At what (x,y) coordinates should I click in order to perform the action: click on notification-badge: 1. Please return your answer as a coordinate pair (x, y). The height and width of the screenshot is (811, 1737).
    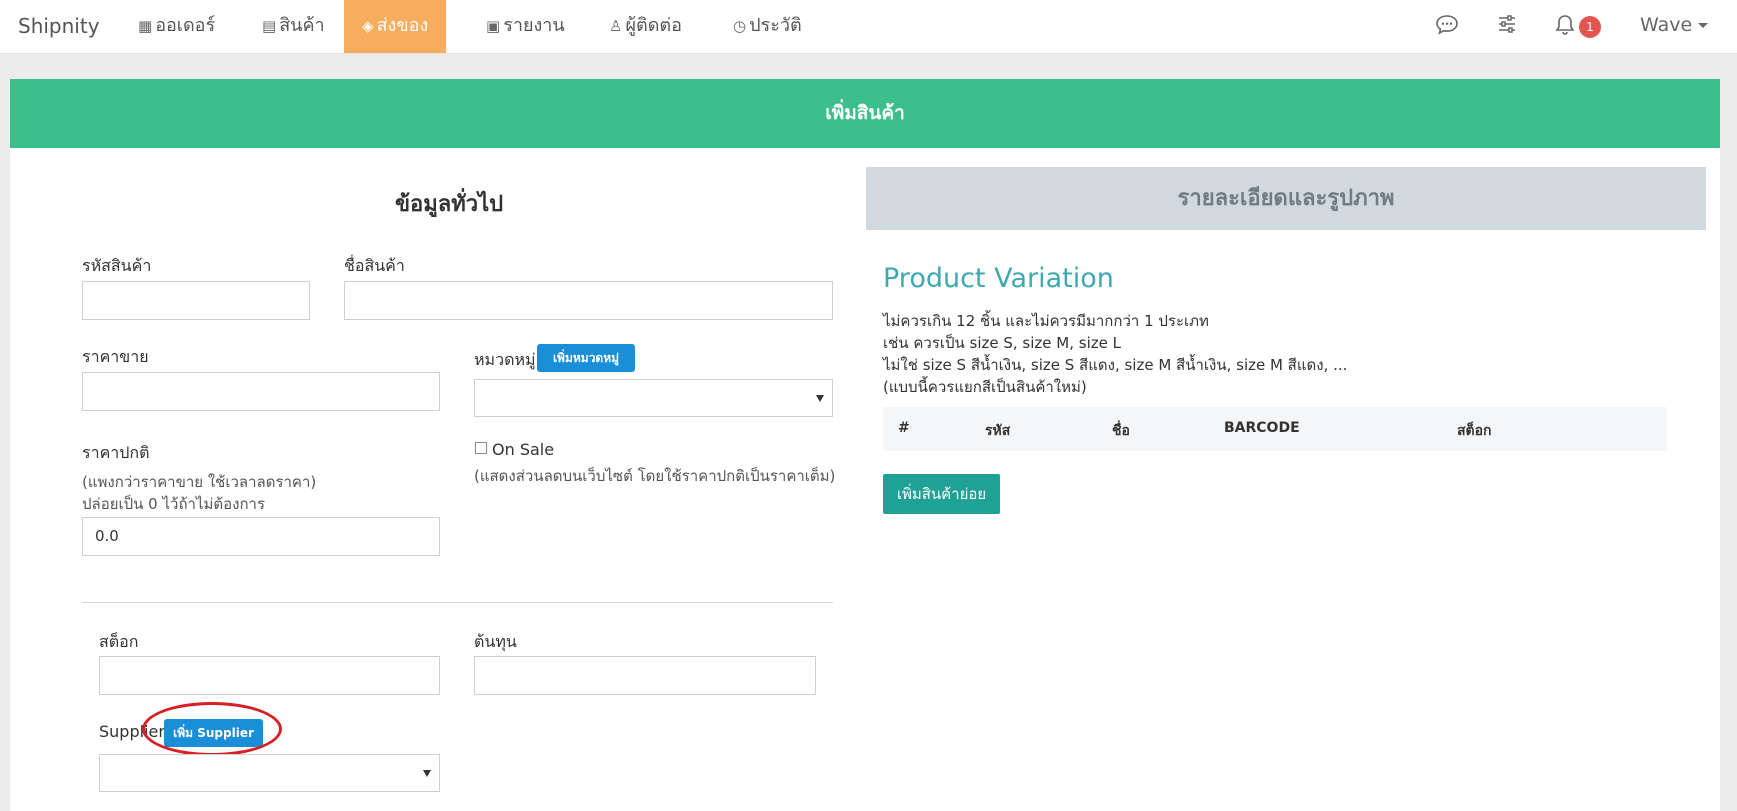
    Looking at the image, I should click on (1590, 27).